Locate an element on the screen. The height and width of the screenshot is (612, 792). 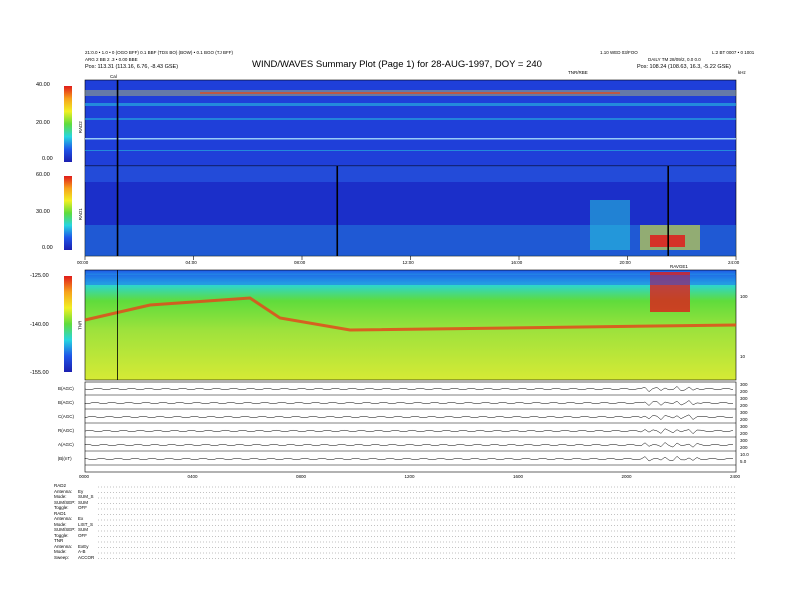
bottom-time-tick-label: 0800 is located at coordinates (301, 476).